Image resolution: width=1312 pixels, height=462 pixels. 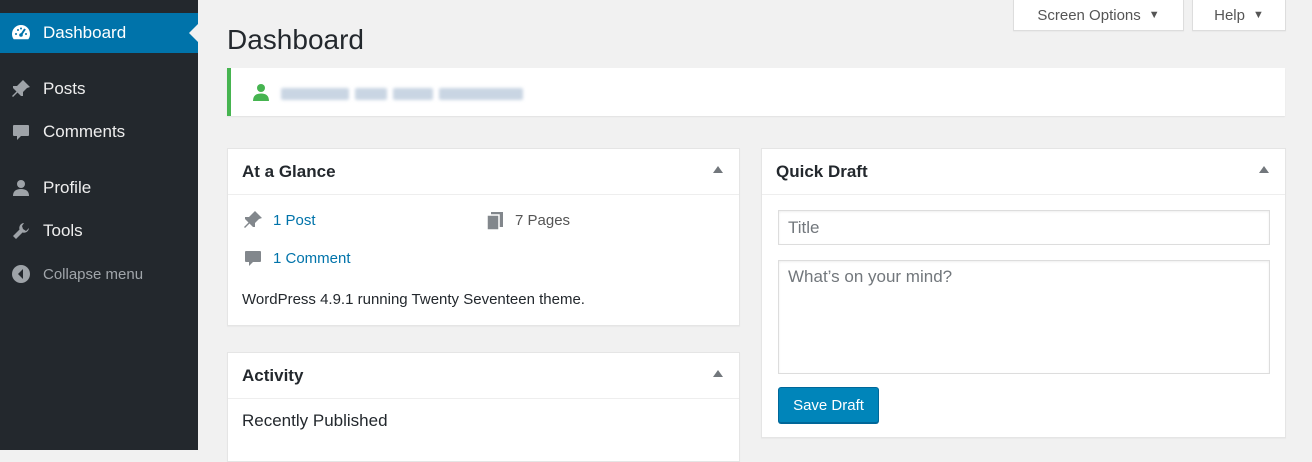 I want to click on sidebar-item-posts: Posts, so click(x=99, y=89).